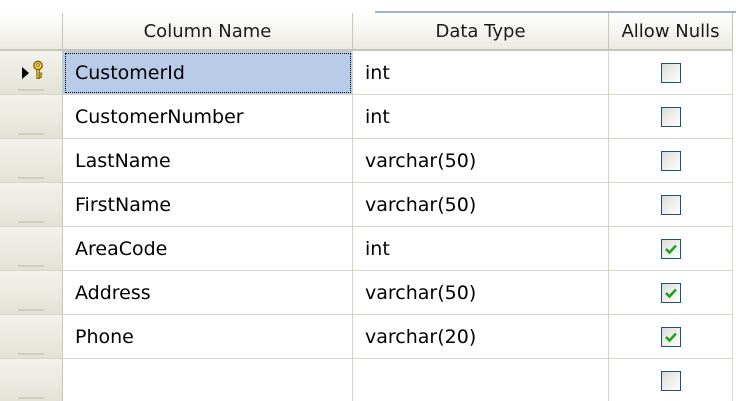 The width and height of the screenshot is (736, 401). Describe the element at coordinates (671, 32) in the screenshot. I see `allow-nulls-header: Allow Nulls` at that location.